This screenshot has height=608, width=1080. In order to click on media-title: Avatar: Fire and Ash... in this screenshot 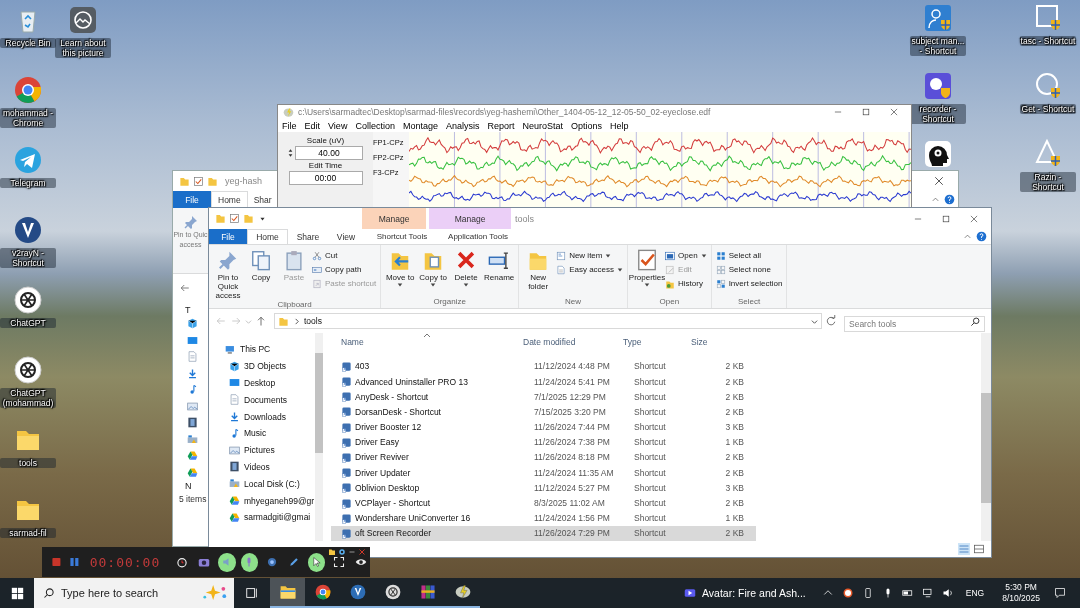, I will do `click(754, 593)`.